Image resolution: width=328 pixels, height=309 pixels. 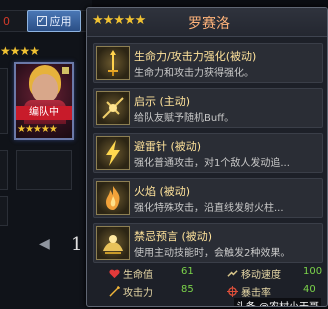 I want to click on skill-description: 生命力和攻击力获得强化。, so click(x=194, y=73).